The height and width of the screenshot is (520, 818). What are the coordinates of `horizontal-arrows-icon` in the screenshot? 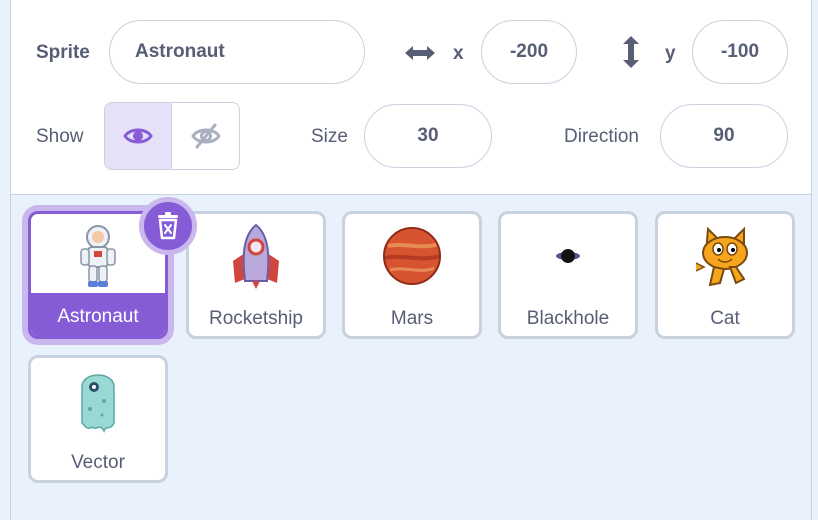 It's located at (420, 53).